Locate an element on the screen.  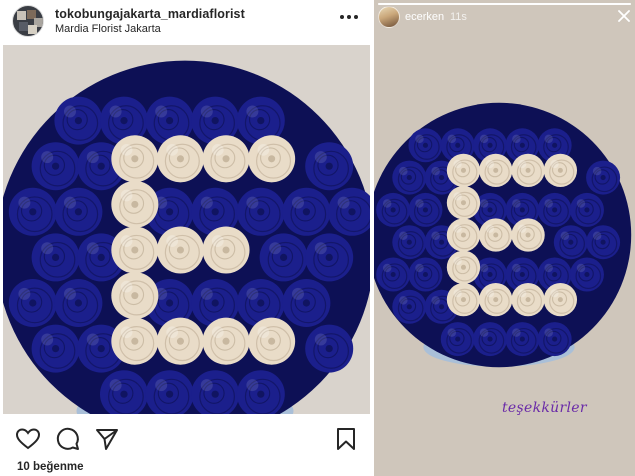
post-actions is located at coordinates (186, 438).